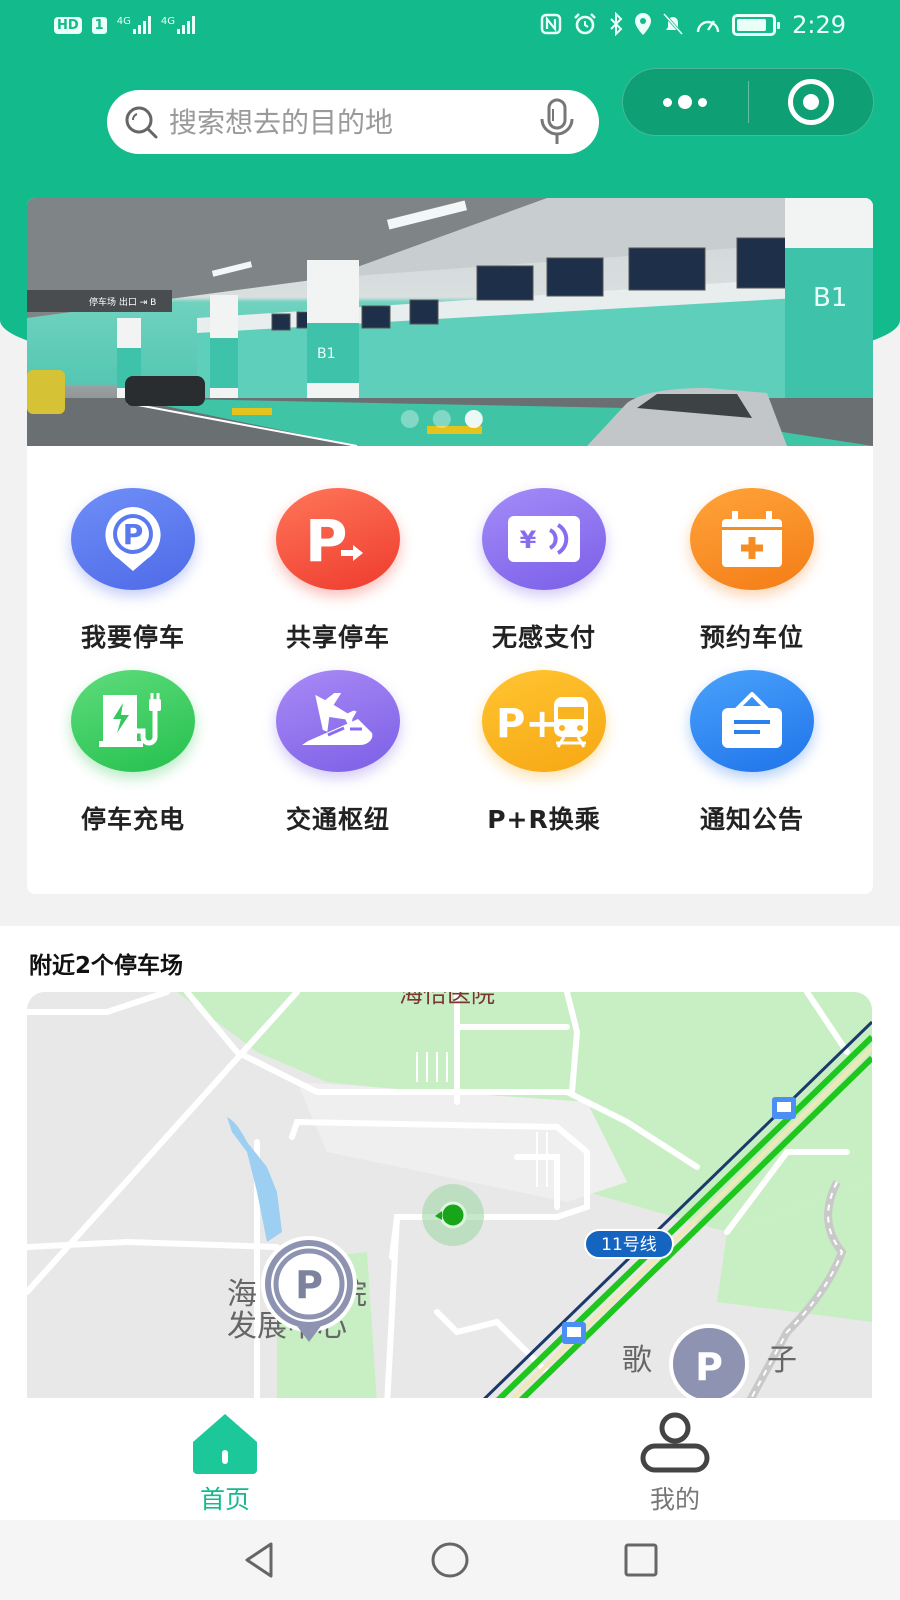 This screenshot has height=1600, width=900. I want to click on parking-share-arrow-icon: P, so click(338, 539).